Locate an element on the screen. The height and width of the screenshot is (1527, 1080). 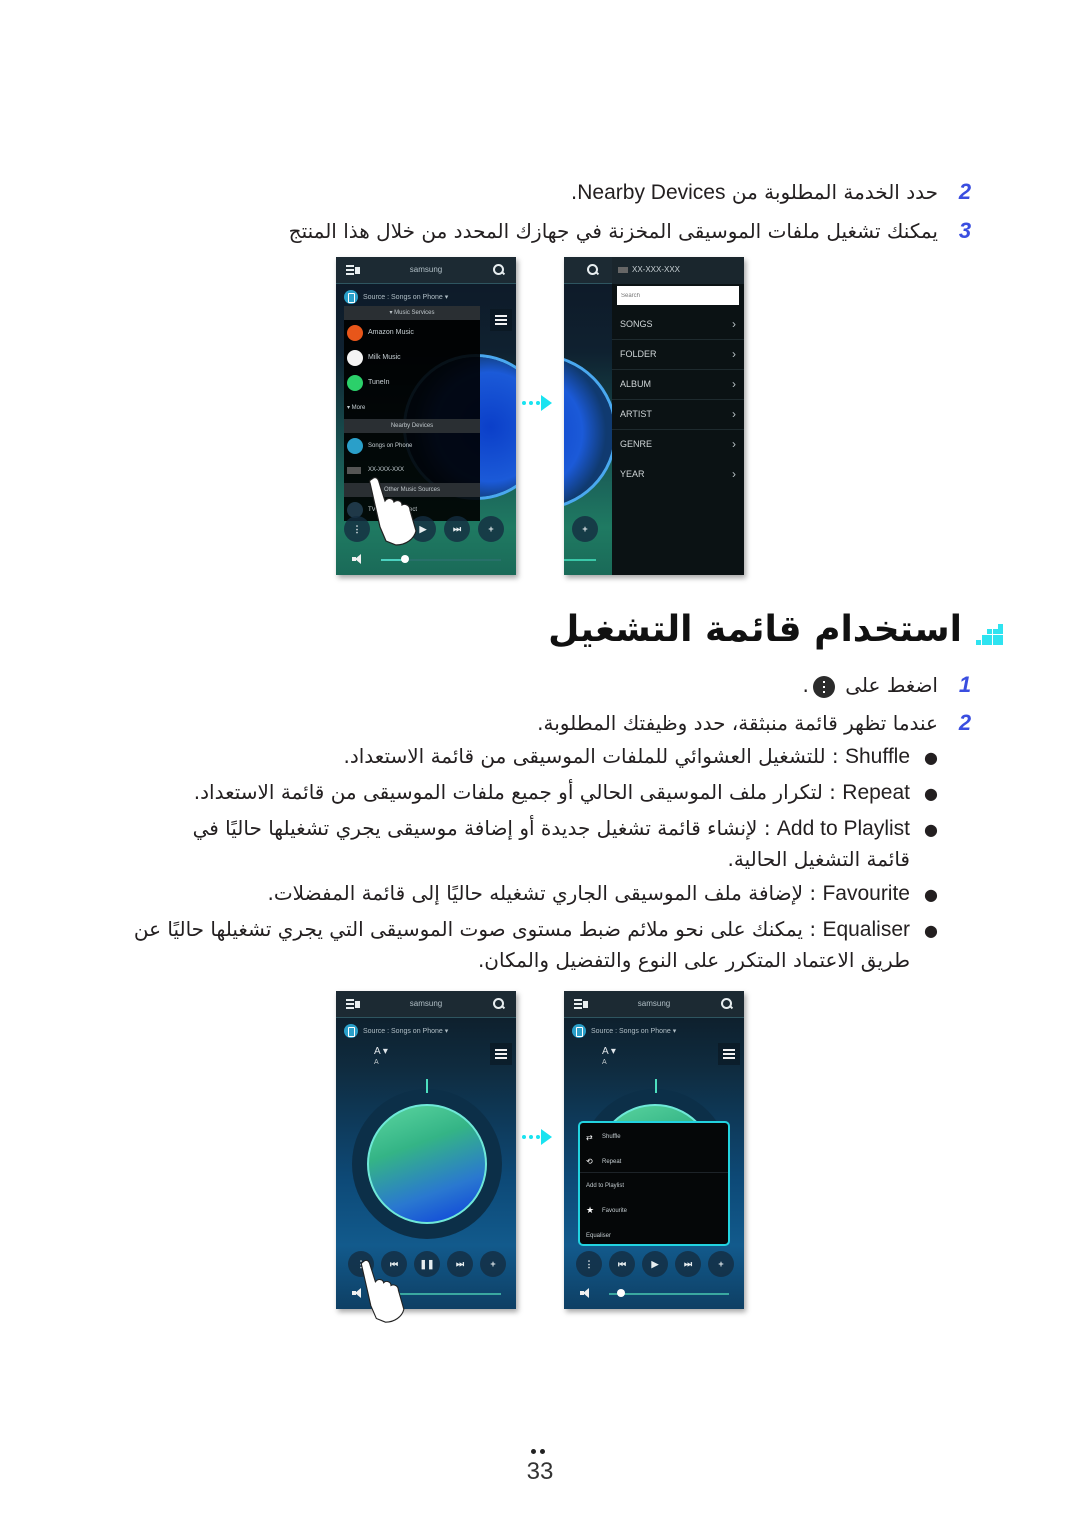
service-item: Milk Music is located at coordinates (384, 357).